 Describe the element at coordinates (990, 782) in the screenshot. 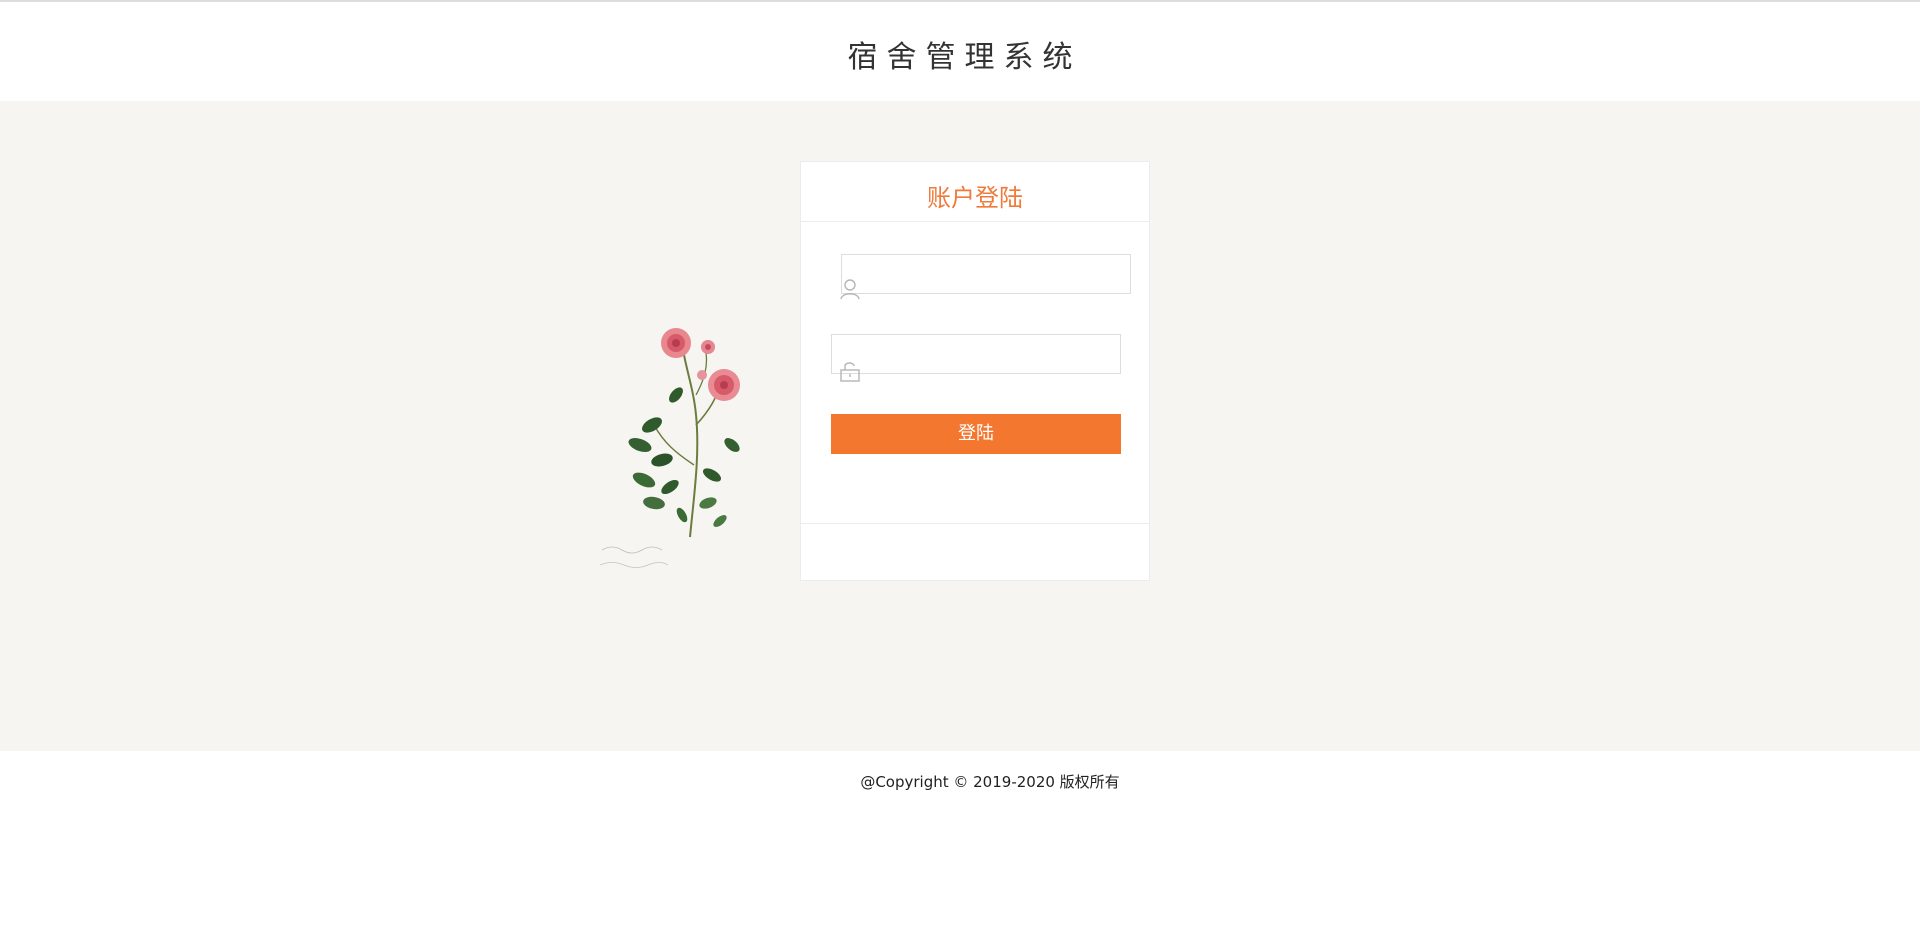

I see `copyright-text: @Copyright © 2019-2020 版权所有` at that location.